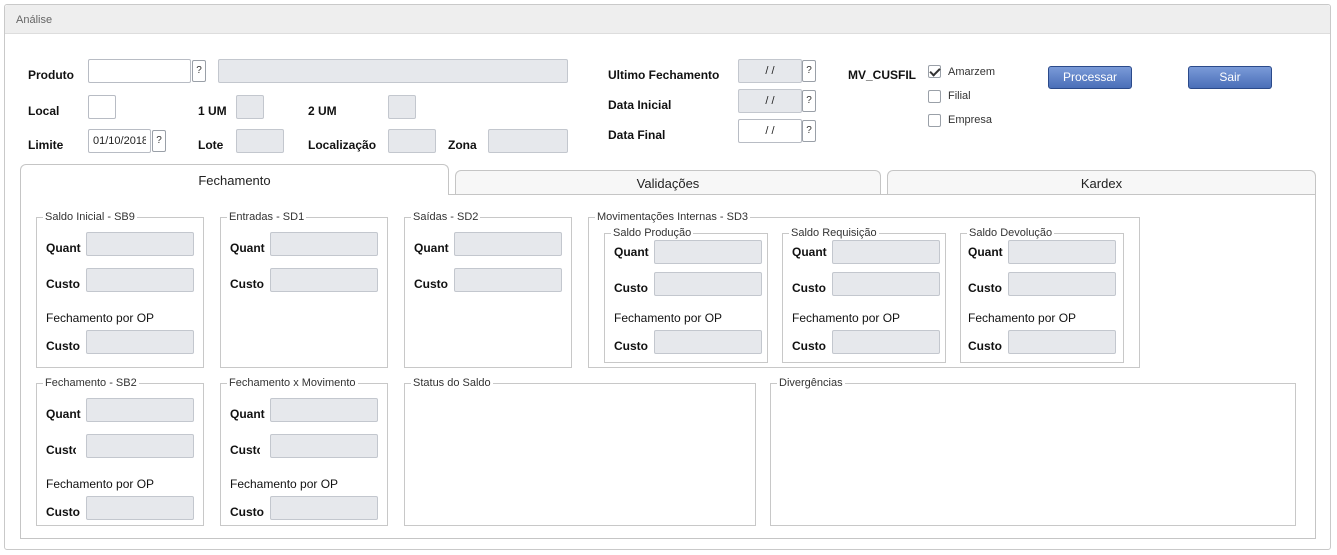  What do you see at coordinates (63, 346) in the screenshot?
I see `saldo-inicial-op-custo-label: Custo` at bounding box center [63, 346].